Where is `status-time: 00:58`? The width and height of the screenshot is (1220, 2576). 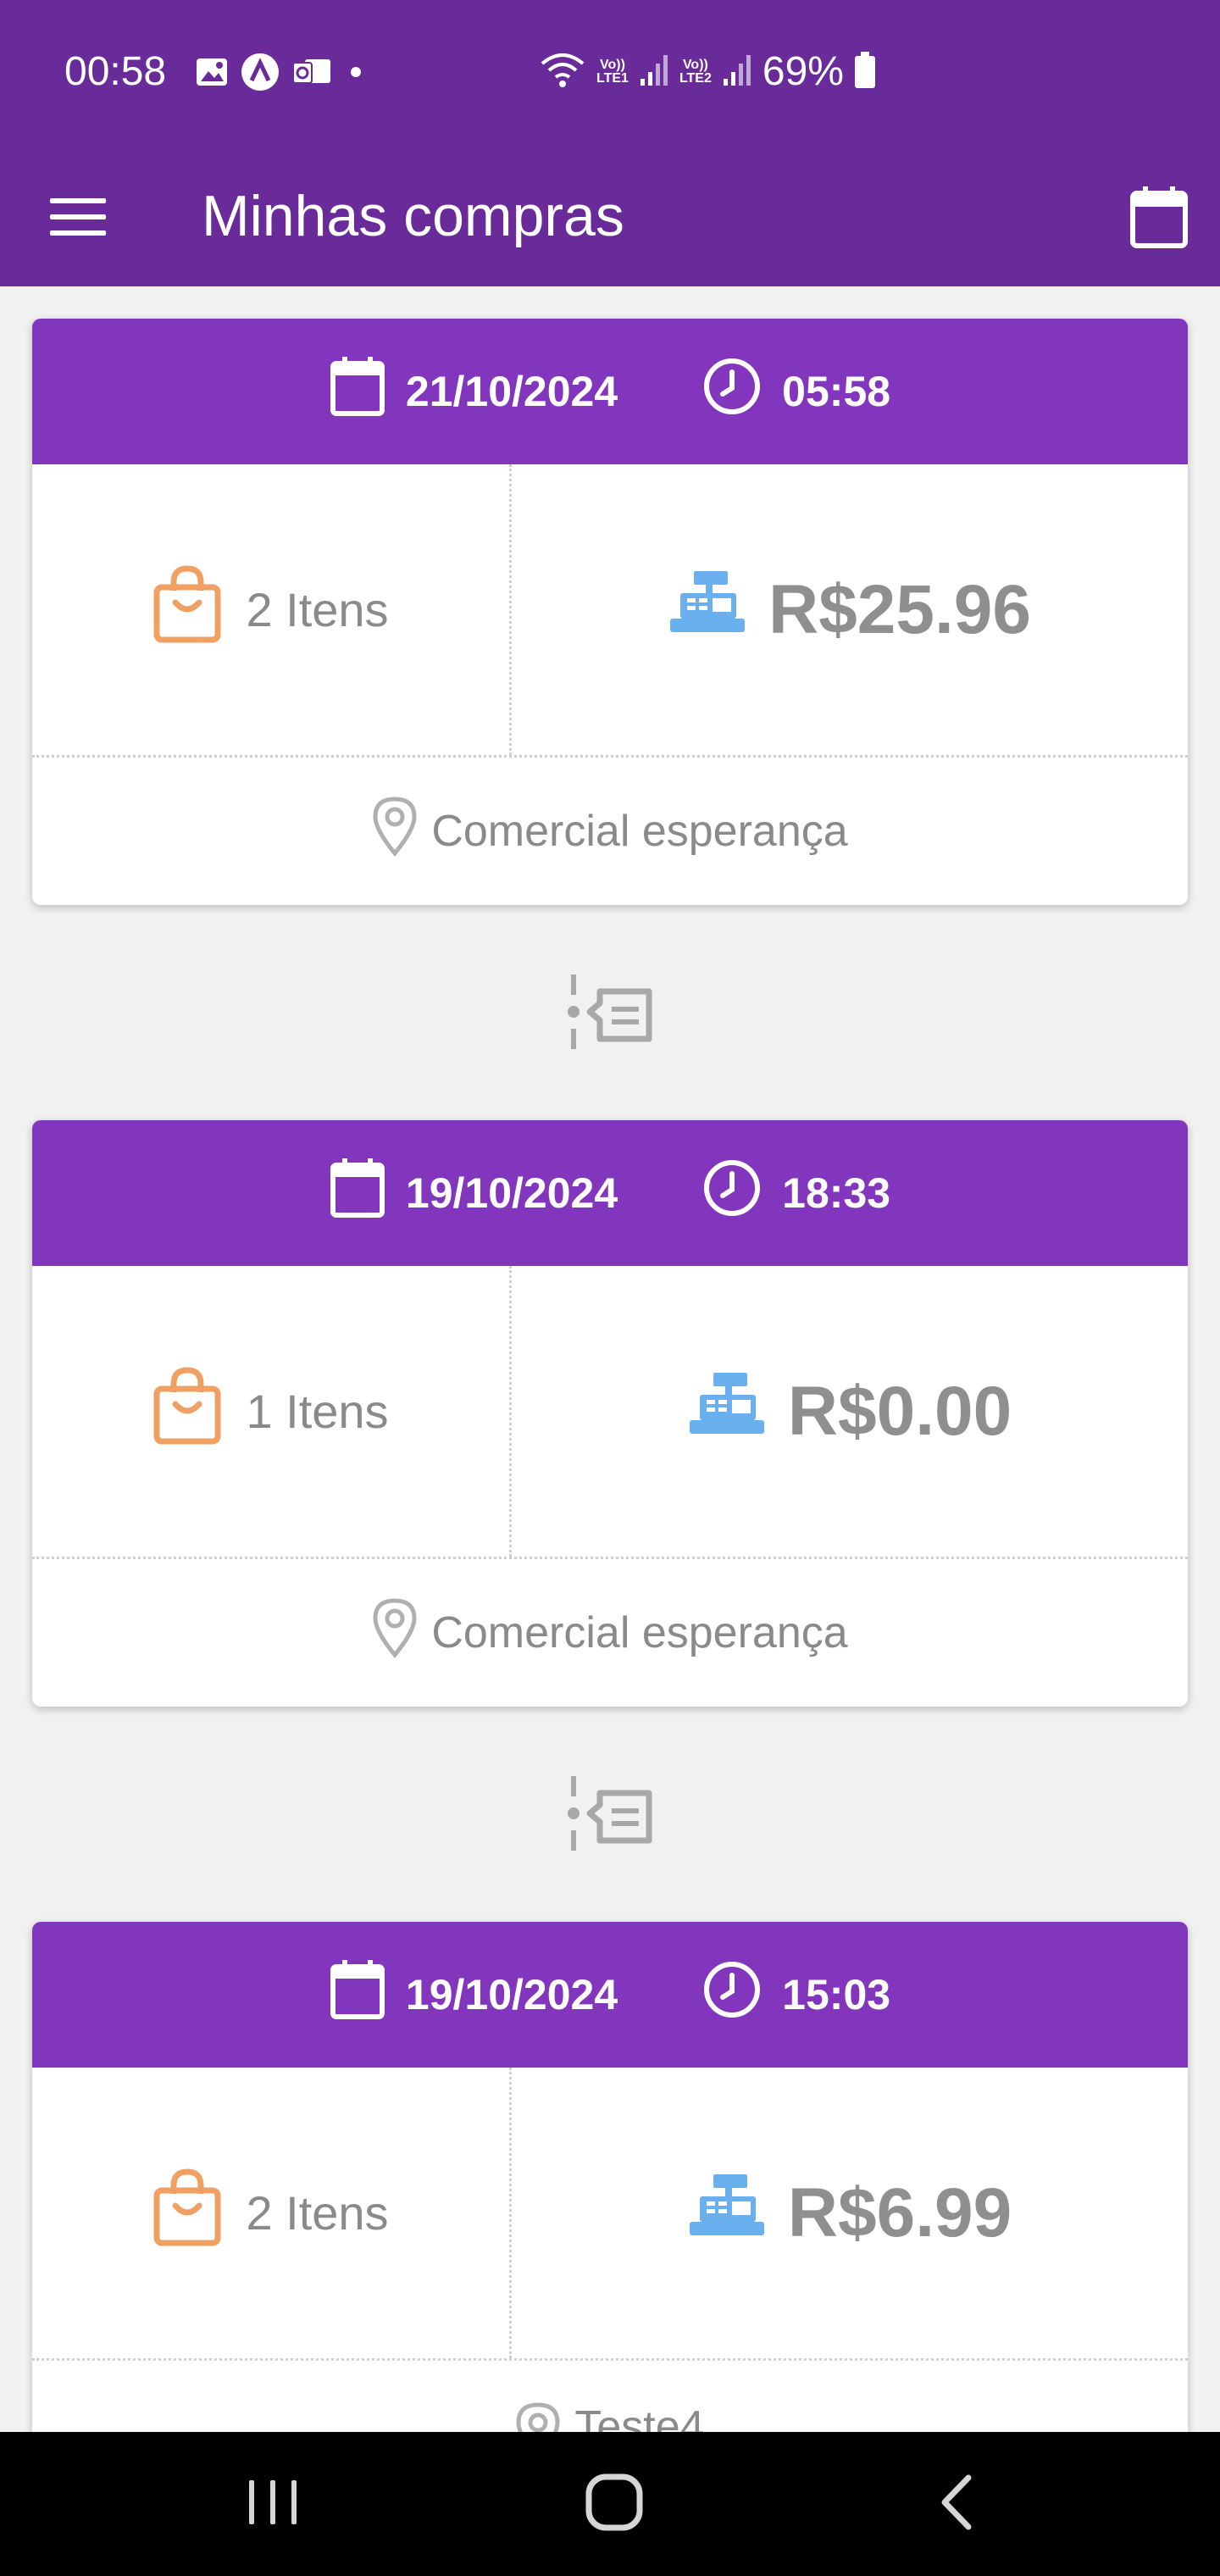 status-time: 00:58 is located at coordinates (115, 71).